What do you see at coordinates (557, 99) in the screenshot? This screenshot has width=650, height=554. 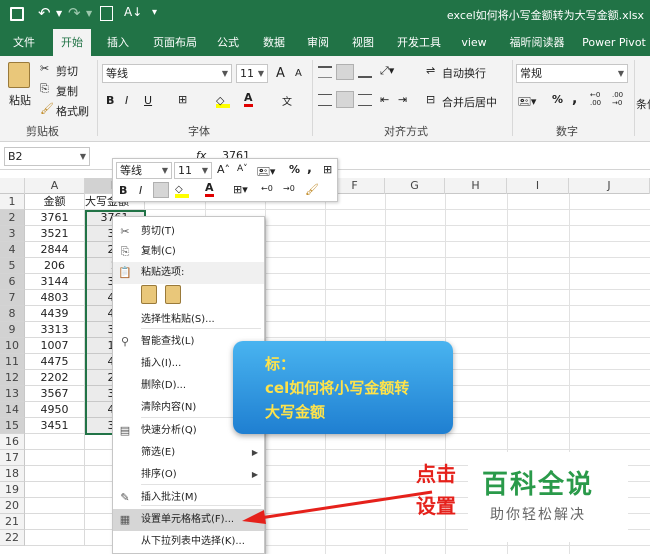 I see `percent-button: %` at bounding box center [557, 99].